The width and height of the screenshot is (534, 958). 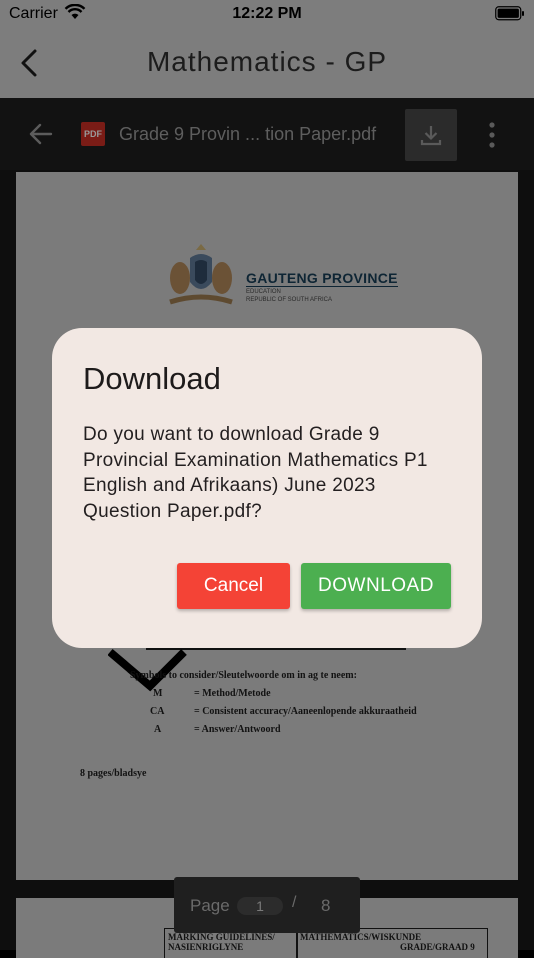 What do you see at coordinates (157, 711) in the screenshot?
I see `abbr-code: CA` at bounding box center [157, 711].